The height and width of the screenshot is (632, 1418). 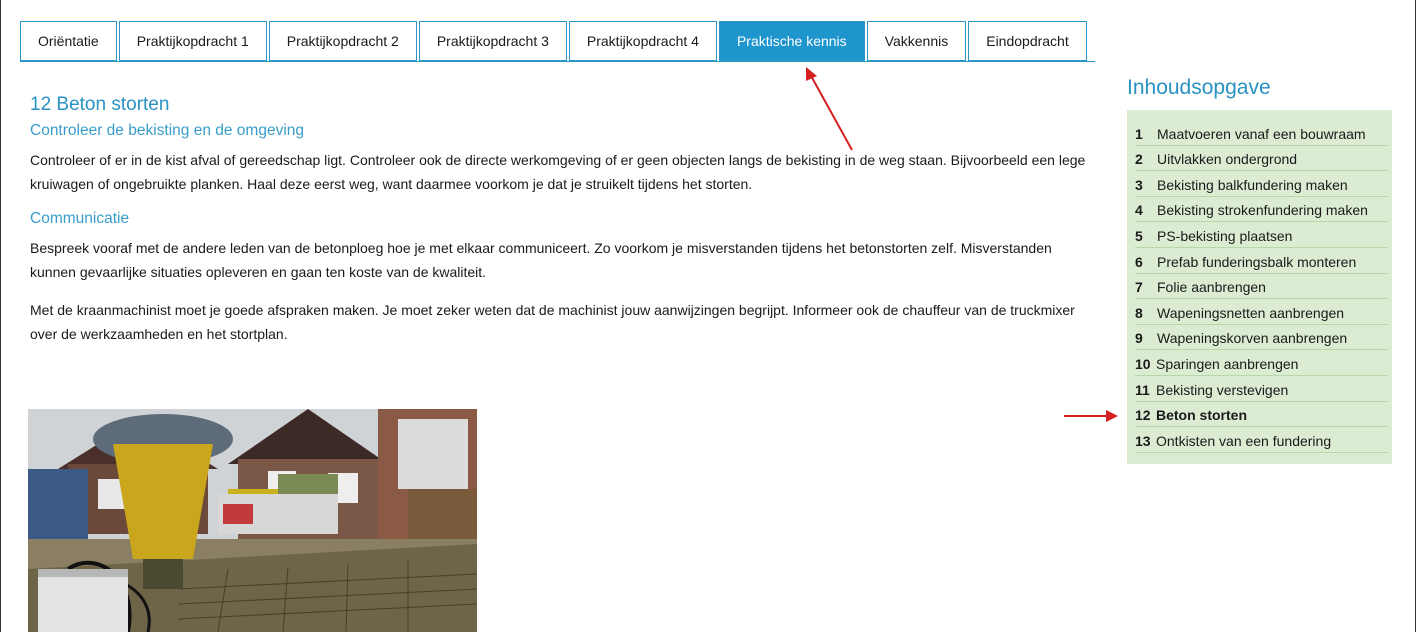 What do you see at coordinates (1139, 210) in the screenshot?
I see `toc-item-number: 4` at bounding box center [1139, 210].